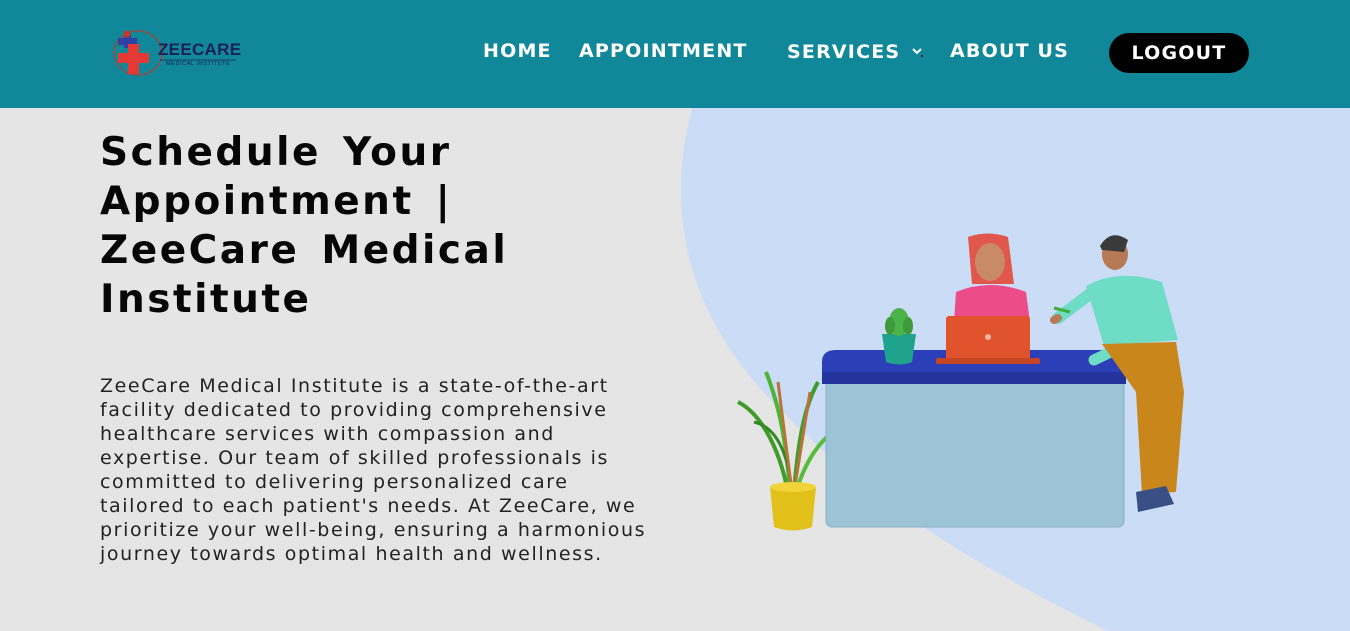 The image size is (1350, 631). I want to click on chevron-down-icon, so click(917, 52).